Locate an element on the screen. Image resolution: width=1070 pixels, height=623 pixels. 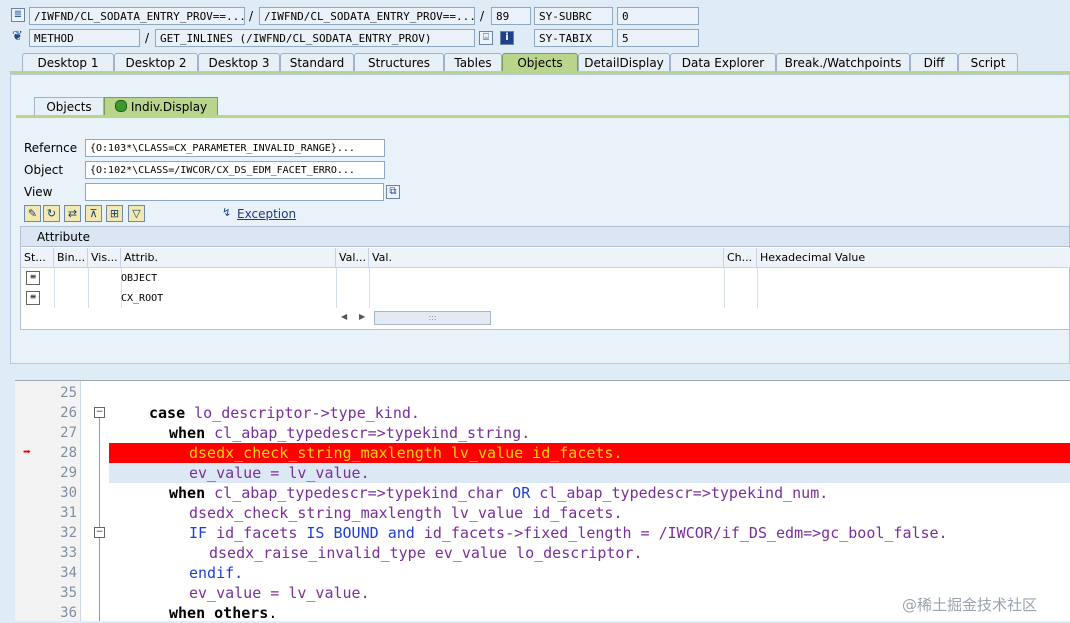
sy-tabix-name: SY-TABIX is located at coordinates (573, 38).